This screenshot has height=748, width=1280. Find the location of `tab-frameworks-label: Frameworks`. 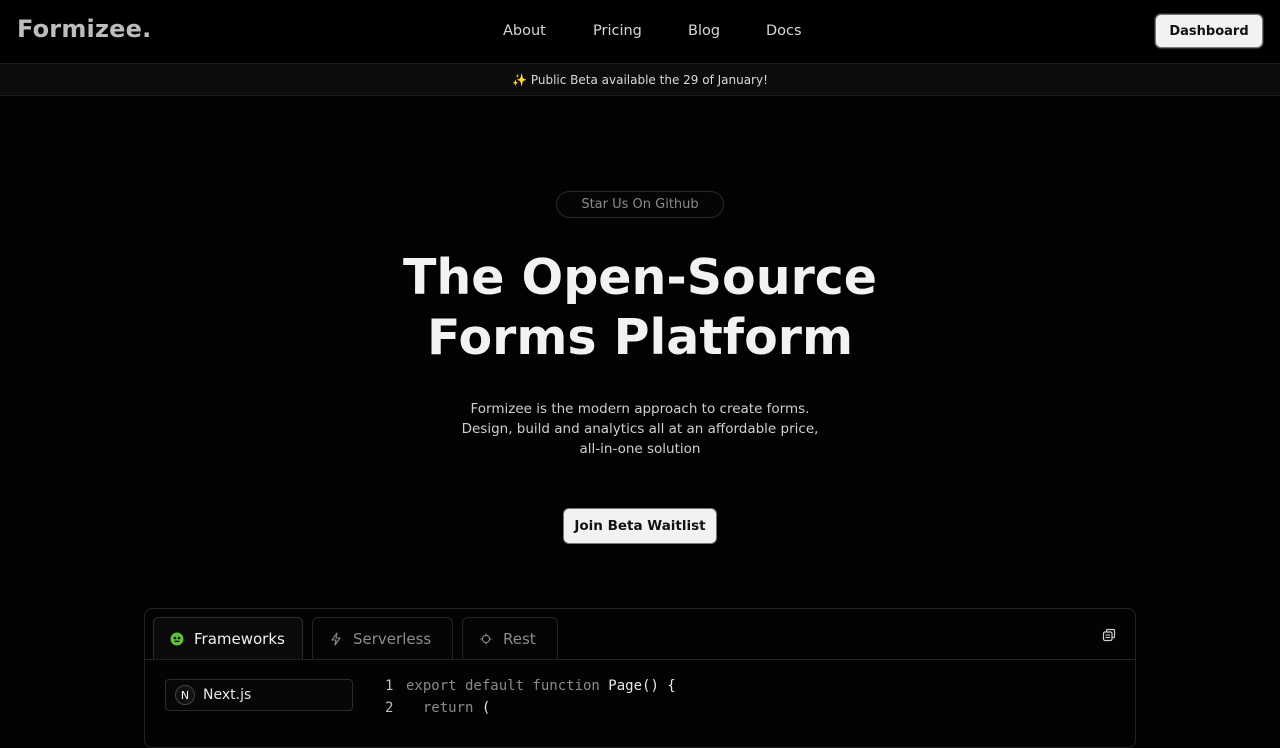

tab-frameworks-label: Frameworks is located at coordinates (239, 638).